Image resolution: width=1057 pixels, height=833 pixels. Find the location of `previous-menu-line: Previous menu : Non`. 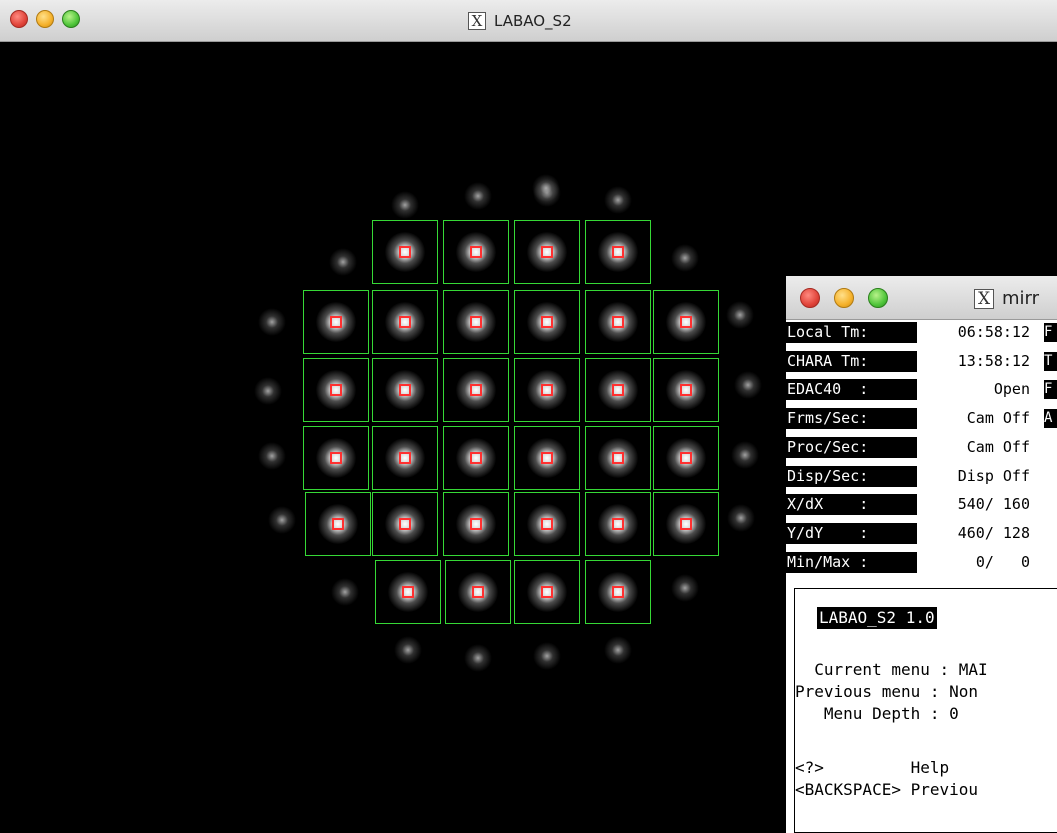

previous-menu-line: Previous menu : Non is located at coordinates (887, 691).